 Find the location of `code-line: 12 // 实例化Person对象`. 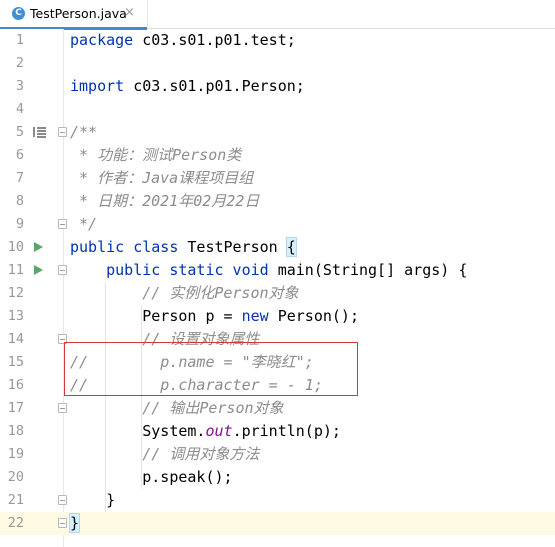

code-line: 12 // 实例化Person对象 is located at coordinates (277, 293).